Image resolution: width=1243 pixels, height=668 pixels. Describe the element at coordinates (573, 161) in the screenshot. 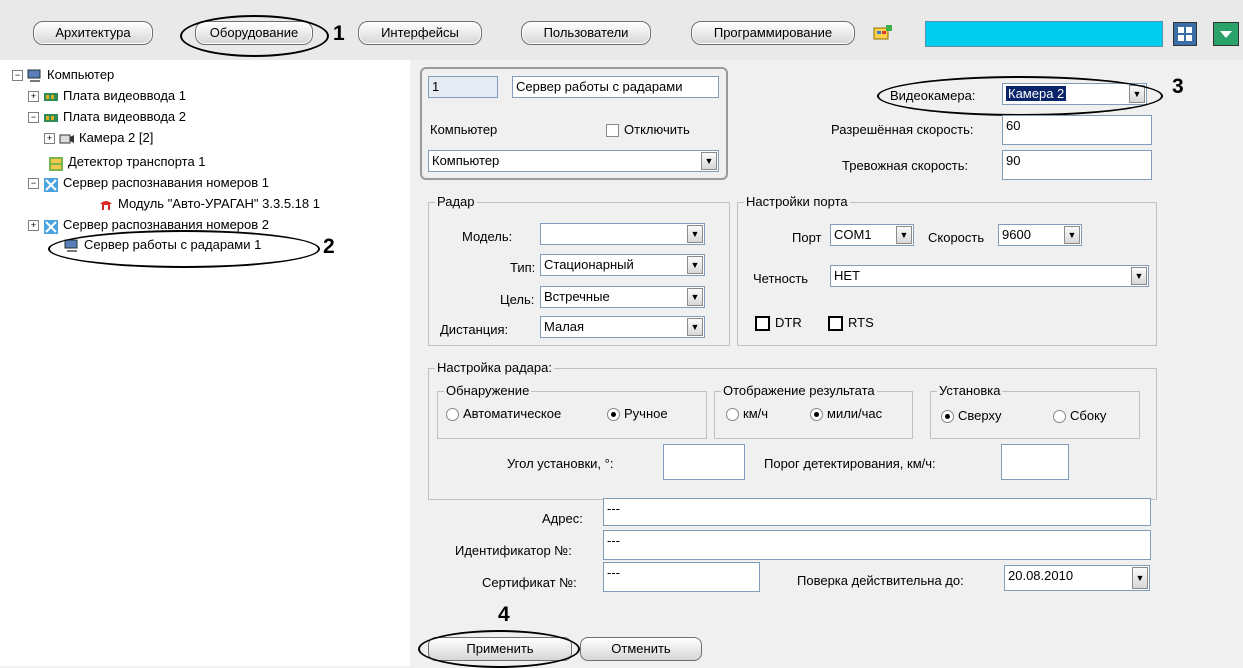

I see `computer-select: Компьютер ▼` at that location.